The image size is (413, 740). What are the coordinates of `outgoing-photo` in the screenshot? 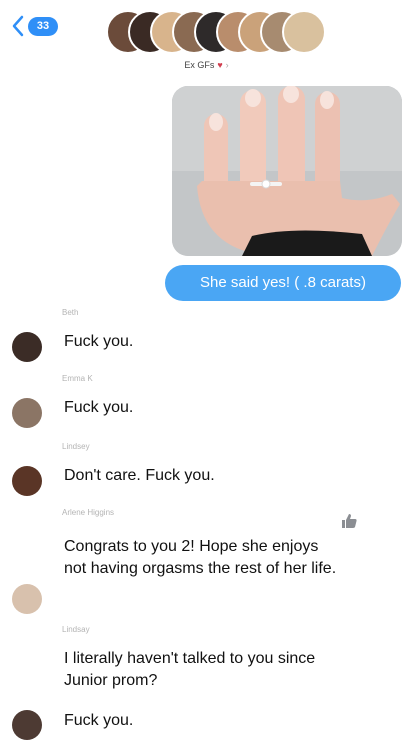 It's located at (287, 171).